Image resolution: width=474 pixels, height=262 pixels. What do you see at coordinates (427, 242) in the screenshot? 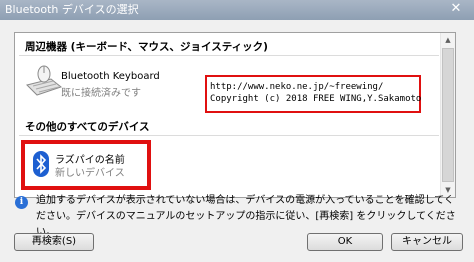
I see `cancel-button: キャンセル` at bounding box center [427, 242].